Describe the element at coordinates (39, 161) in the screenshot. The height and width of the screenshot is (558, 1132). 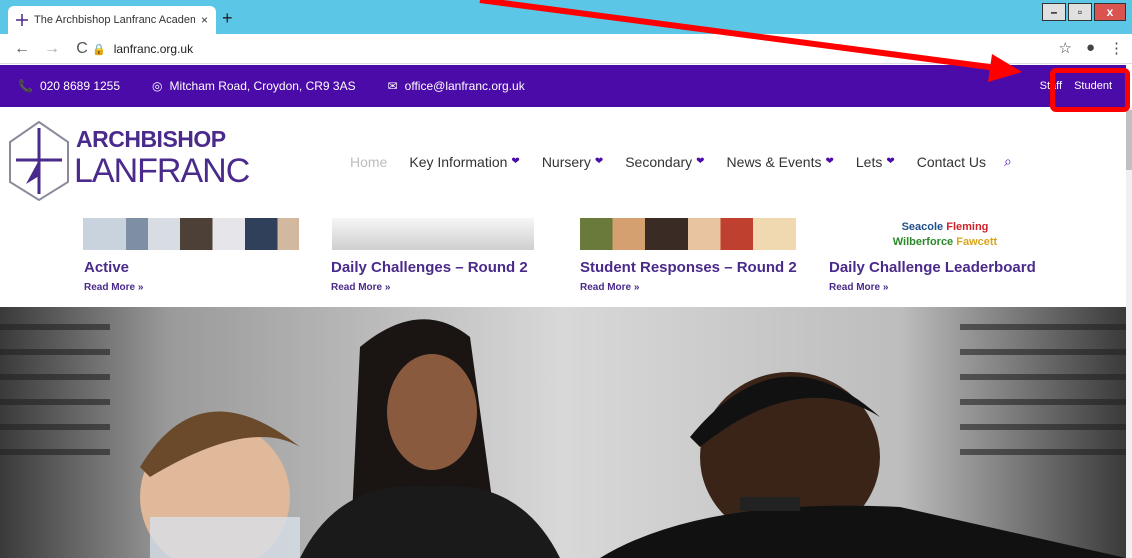
I see `crest-icon` at that location.